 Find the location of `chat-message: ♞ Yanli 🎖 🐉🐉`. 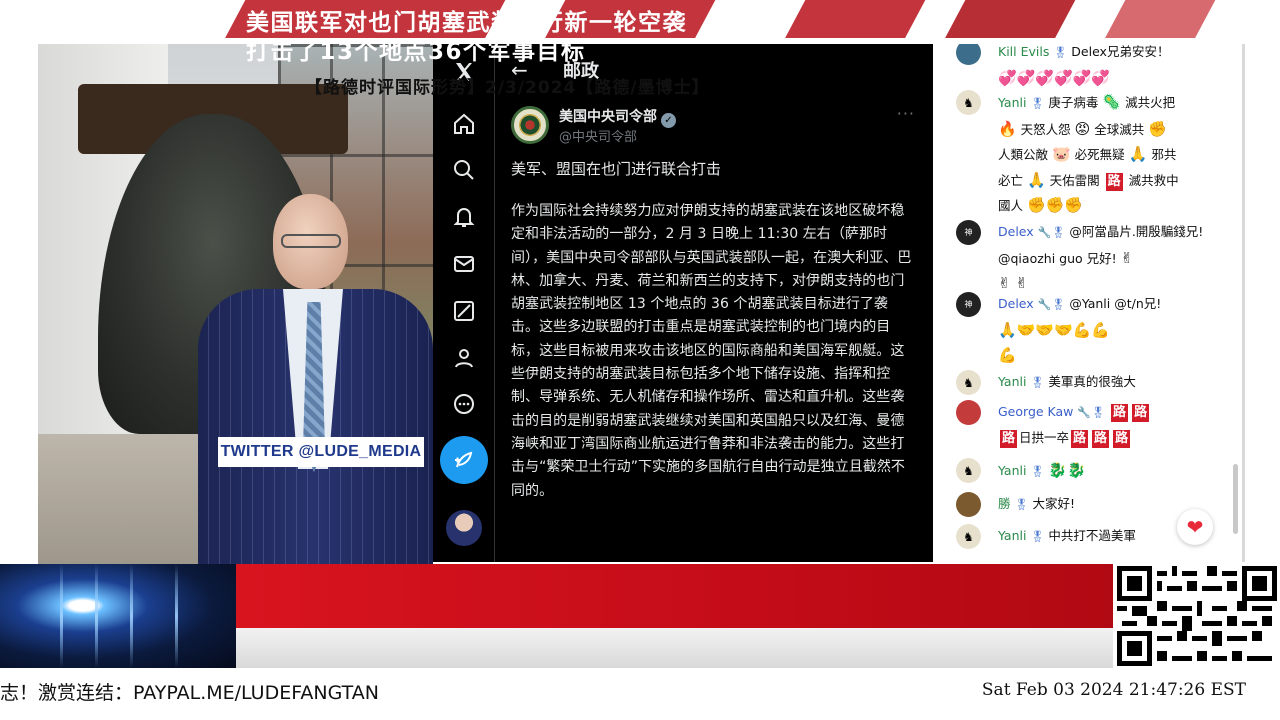

chat-message: ♞ Yanli 🎖 🐉🐉 is located at coordinates (1087, 471).